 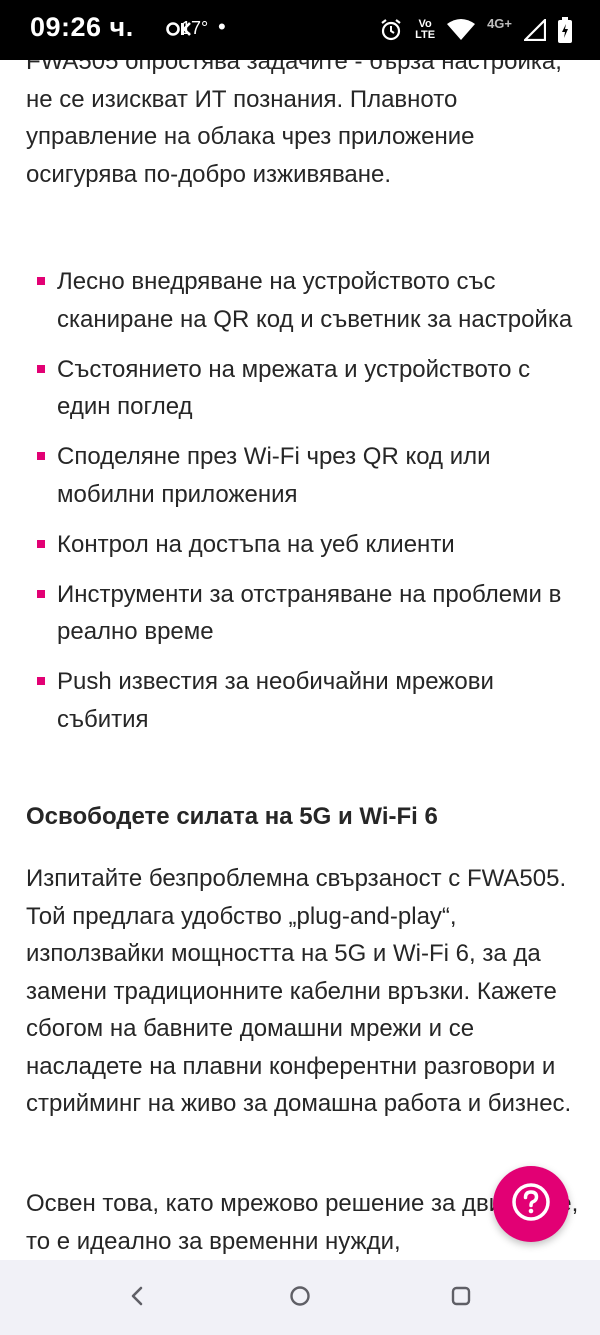 I want to click on status-icons: Vo LTE 4G+, so click(x=475, y=30).